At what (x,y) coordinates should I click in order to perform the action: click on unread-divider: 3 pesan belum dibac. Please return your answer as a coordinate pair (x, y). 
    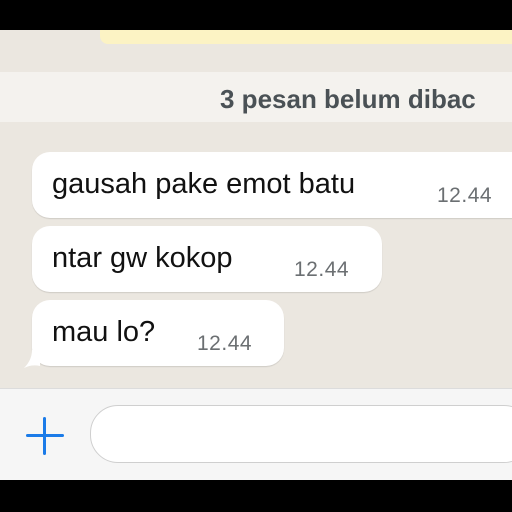
    Looking at the image, I should click on (256, 97).